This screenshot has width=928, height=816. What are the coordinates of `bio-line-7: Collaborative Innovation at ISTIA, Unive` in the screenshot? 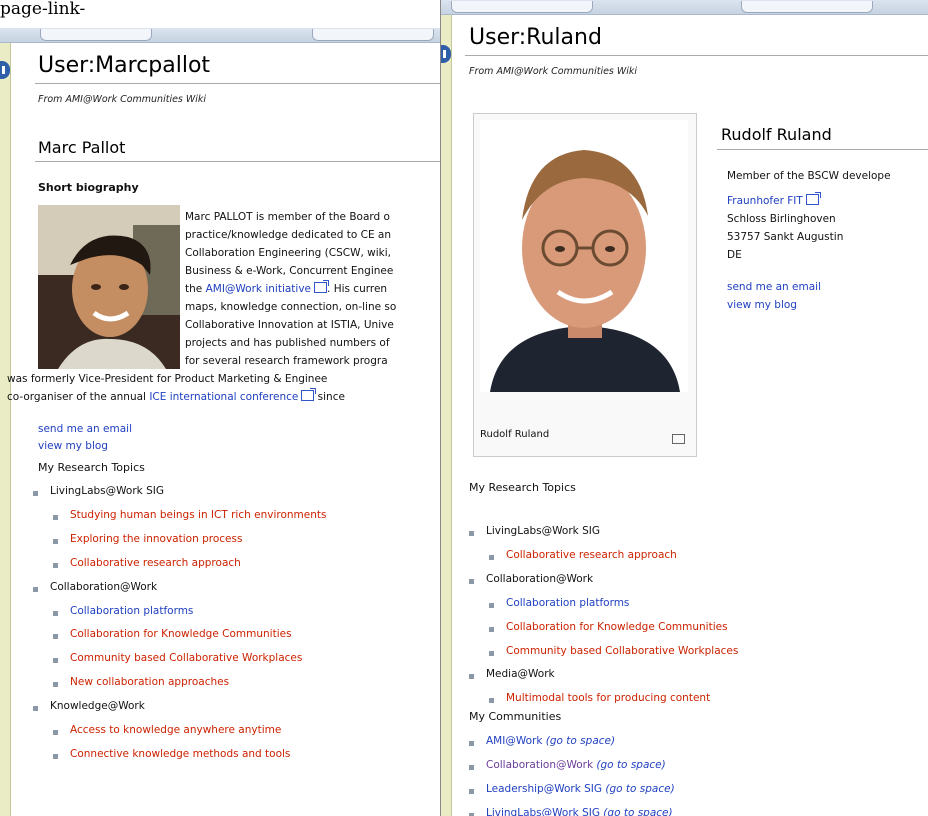 It's located at (289, 325).